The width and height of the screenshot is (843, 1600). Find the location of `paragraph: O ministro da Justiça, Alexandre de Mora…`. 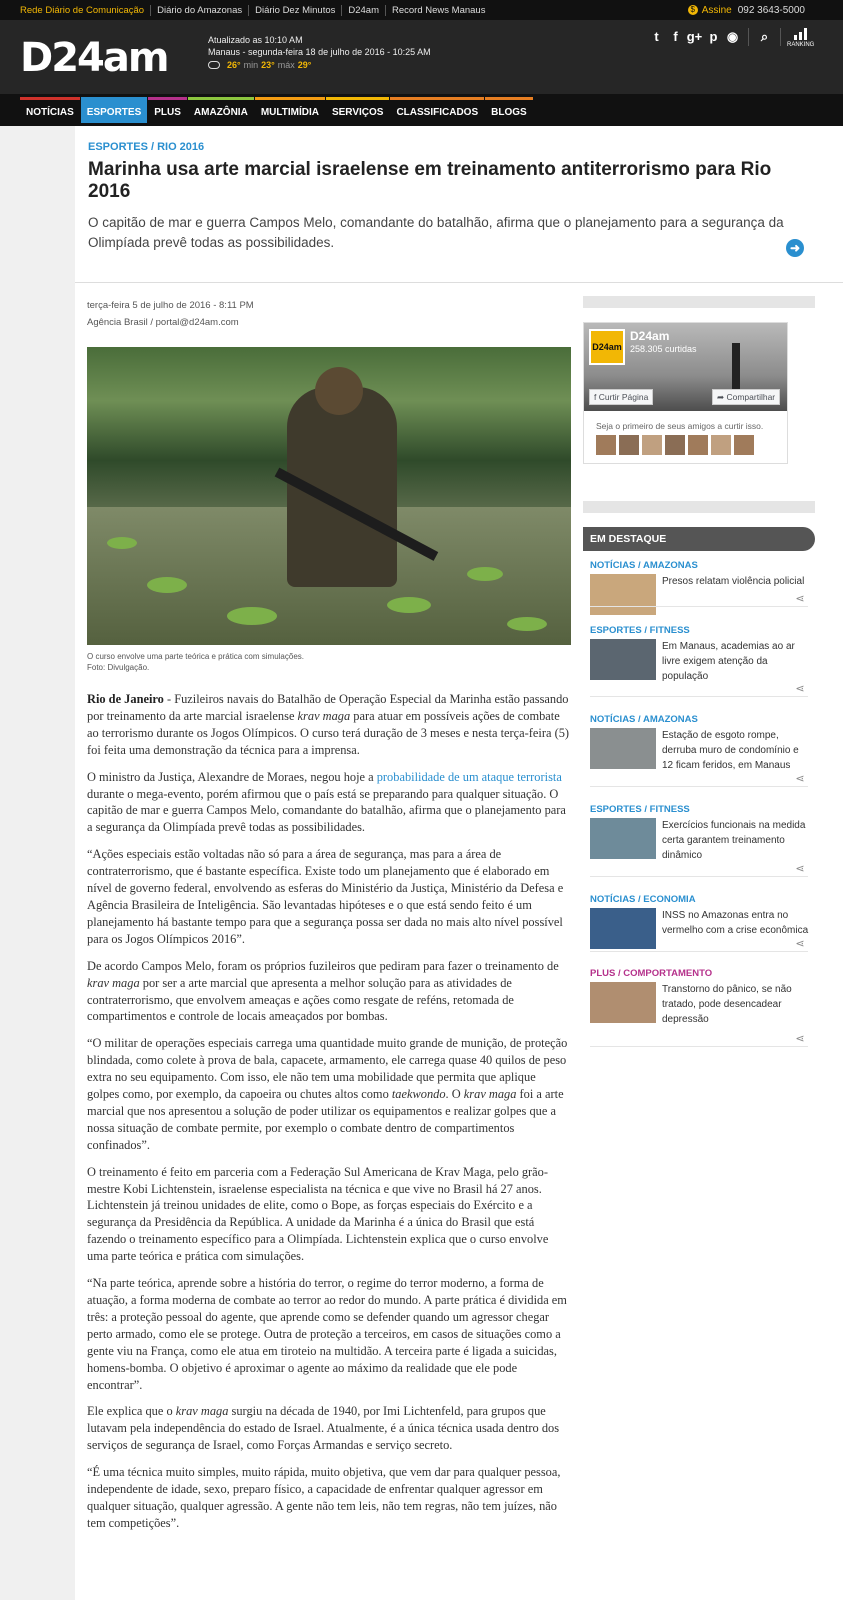

paragraph: O ministro da Justiça, Alexandre de Mora… is located at coordinates (329, 803).